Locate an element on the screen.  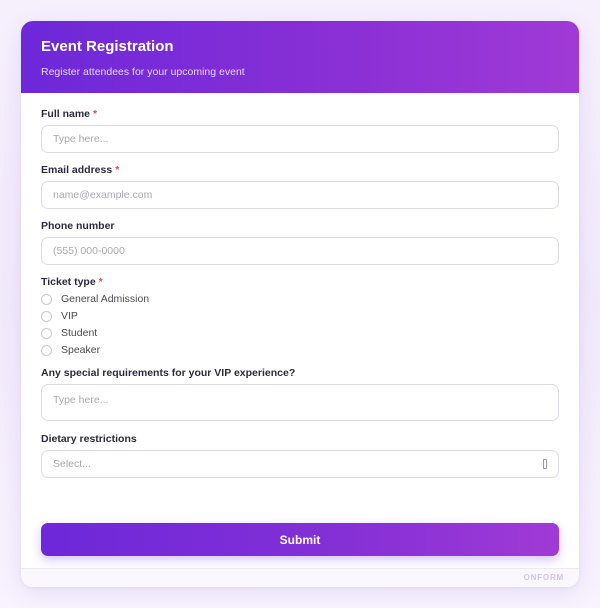
phone-label-text: Phone number is located at coordinates (78, 226).